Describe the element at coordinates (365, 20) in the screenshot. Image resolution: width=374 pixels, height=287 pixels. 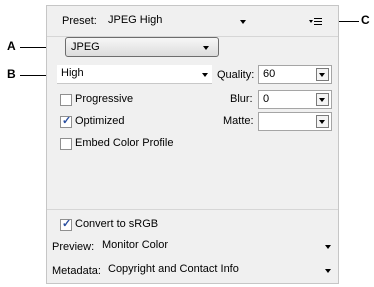
I see `callout-c: C` at that location.